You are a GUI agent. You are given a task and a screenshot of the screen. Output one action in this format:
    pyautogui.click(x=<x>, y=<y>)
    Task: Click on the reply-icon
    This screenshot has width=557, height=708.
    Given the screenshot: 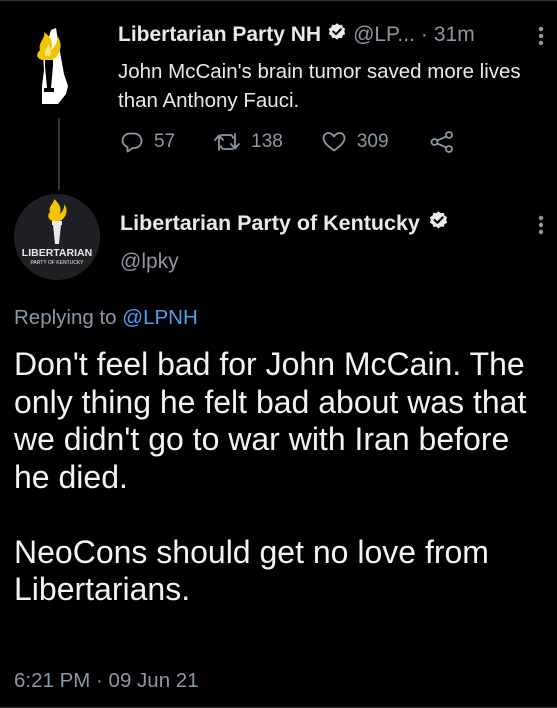 What is the action you would take?
    pyautogui.click(x=132, y=142)
    